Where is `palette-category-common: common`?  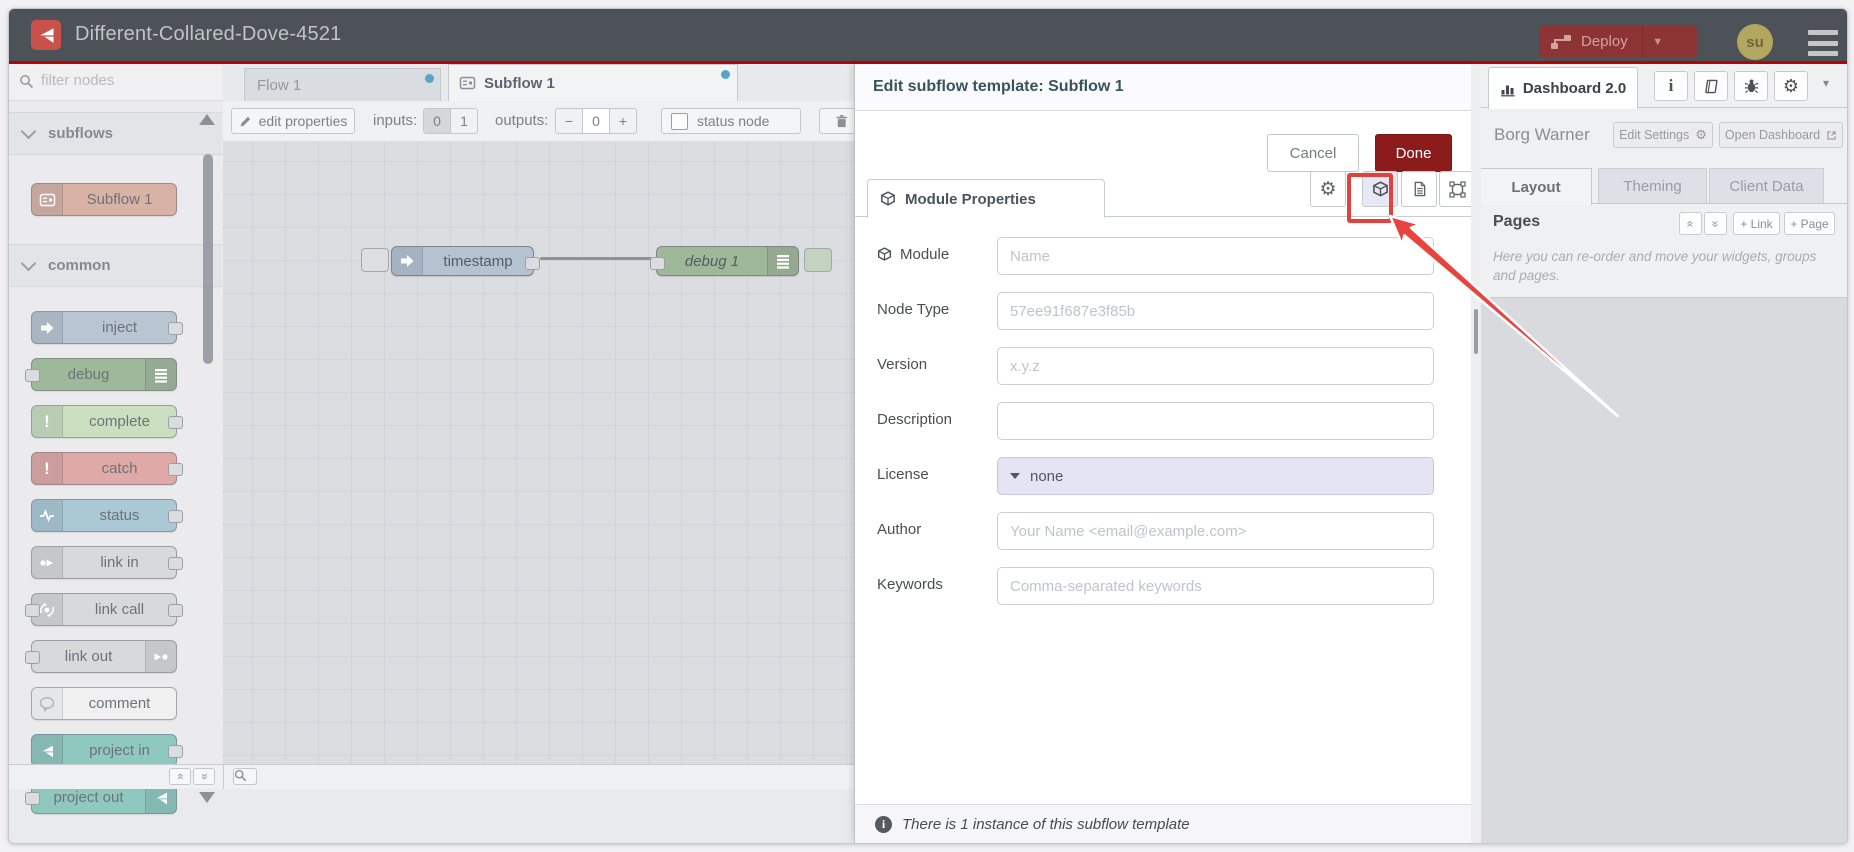 palette-category-common: common is located at coordinates (115, 265).